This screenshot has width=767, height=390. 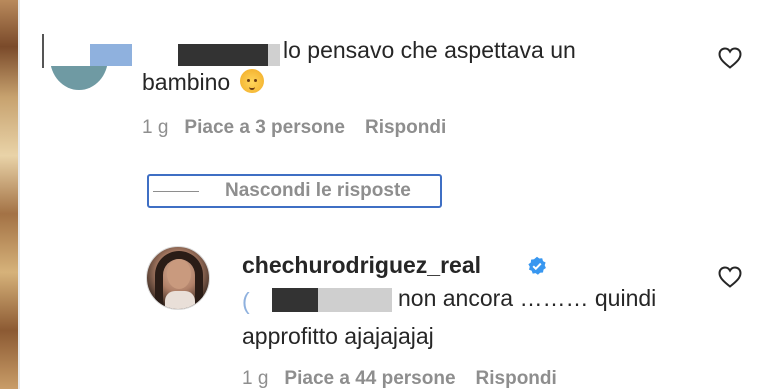 What do you see at coordinates (252, 81) in the screenshot?
I see `baby-emoji-icon` at bounding box center [252, 81].